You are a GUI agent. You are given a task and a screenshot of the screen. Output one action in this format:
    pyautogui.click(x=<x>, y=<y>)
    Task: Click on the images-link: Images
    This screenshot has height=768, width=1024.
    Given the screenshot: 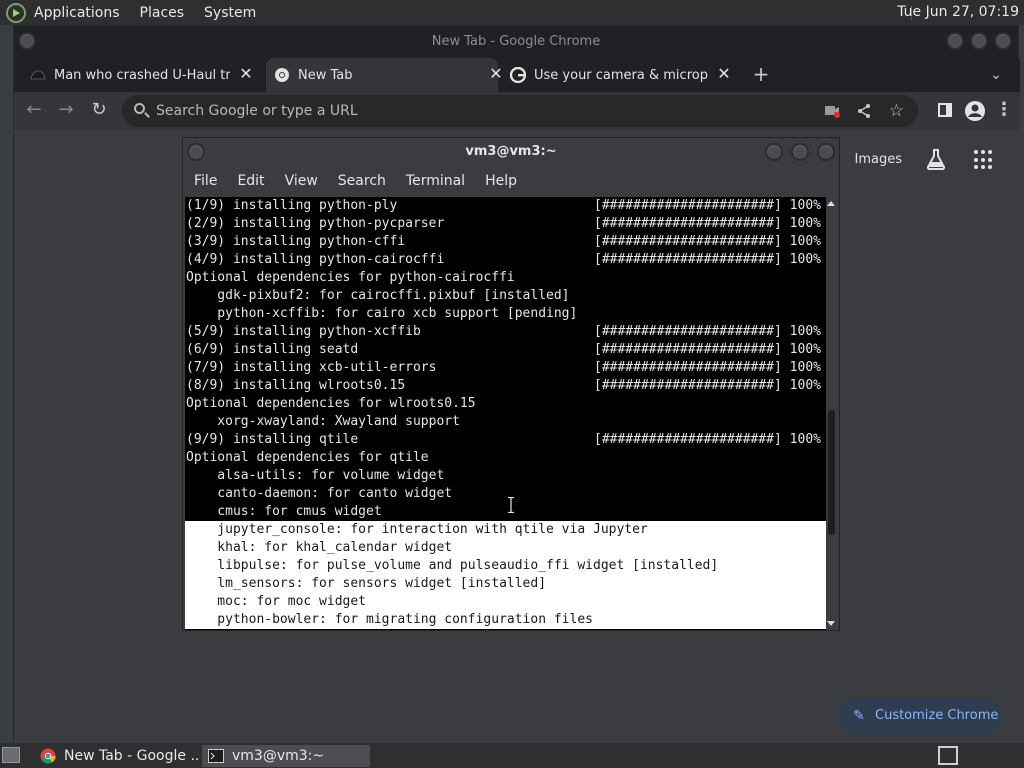 What is the action you would take?
    pyautogui.click(x=879, y=159)
    